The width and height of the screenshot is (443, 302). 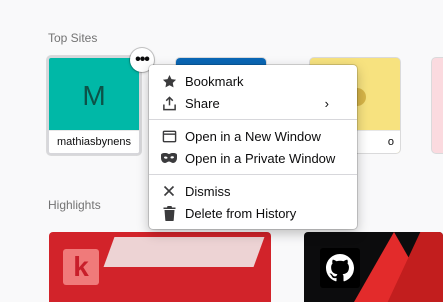 I want to click on trash-icon, so click(x=169, y=213).